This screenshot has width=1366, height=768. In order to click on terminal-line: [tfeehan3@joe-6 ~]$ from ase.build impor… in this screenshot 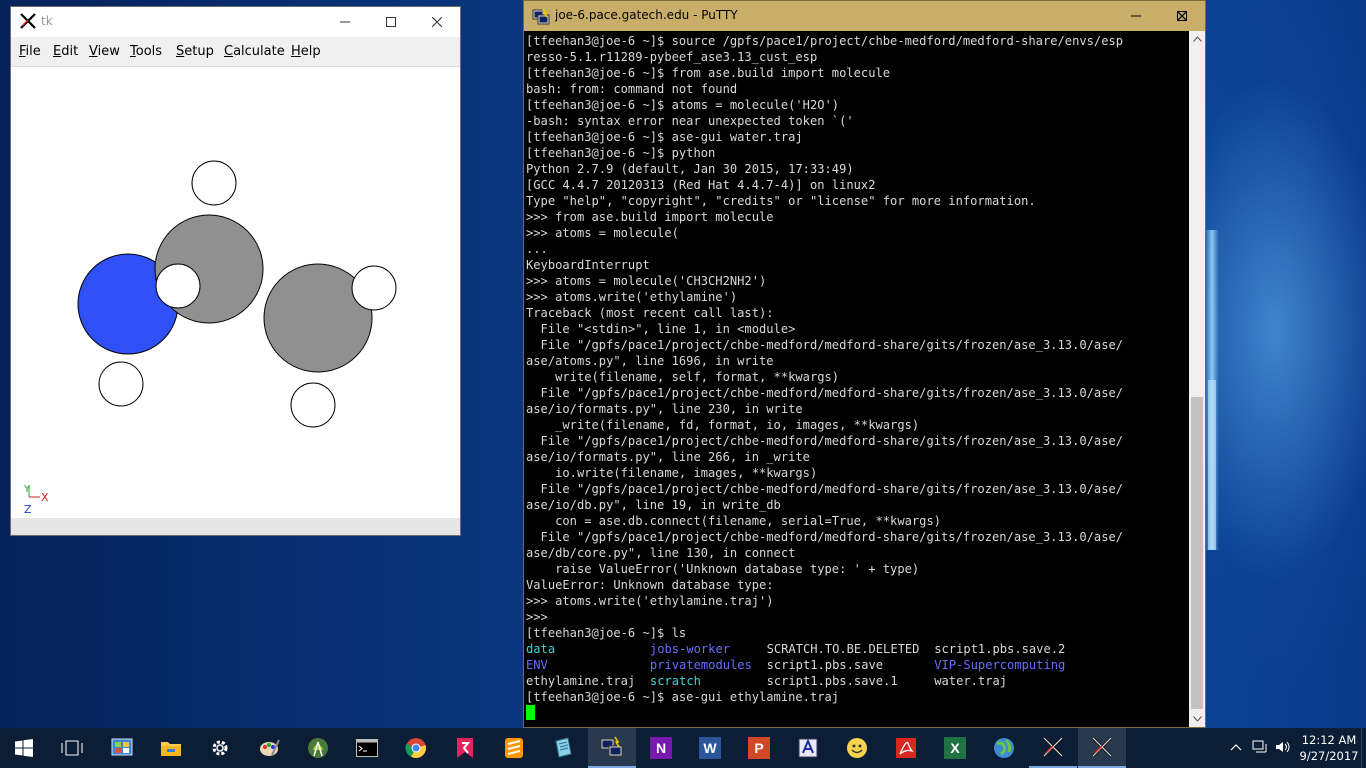, I will do `click(708, 73)`.